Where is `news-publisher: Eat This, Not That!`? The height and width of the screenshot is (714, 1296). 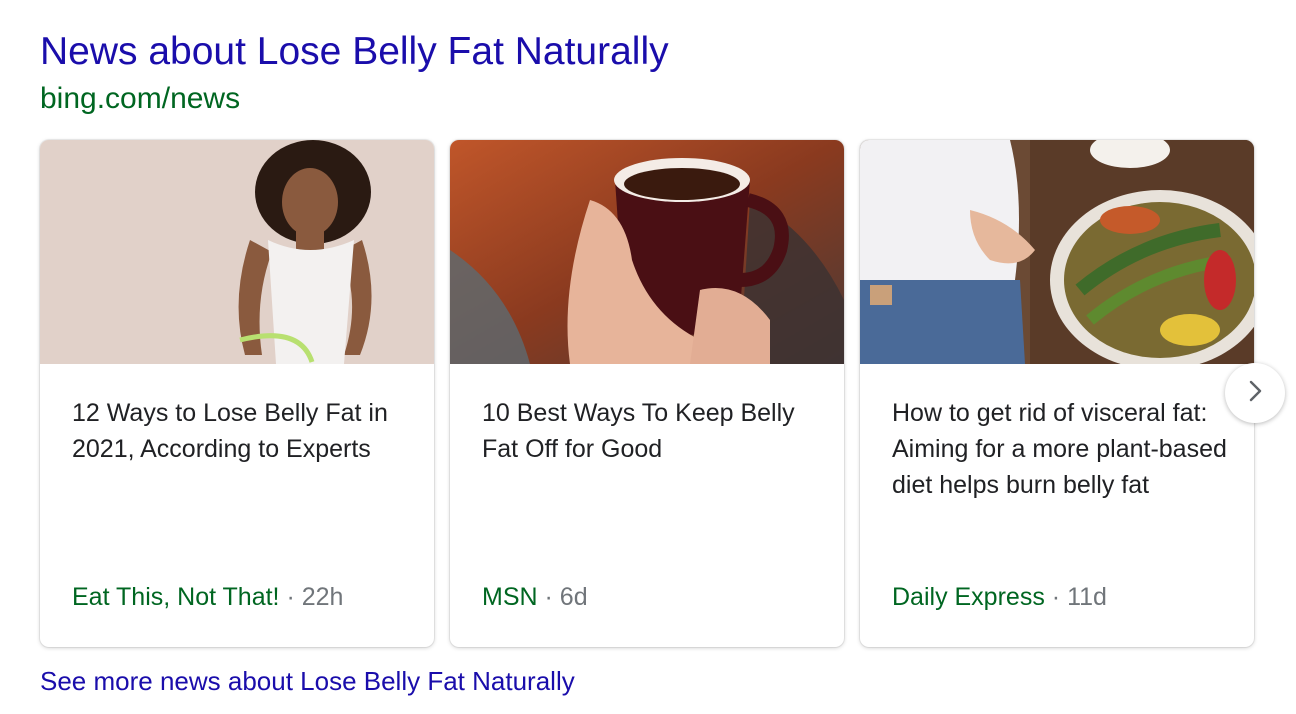
news-publisher: Eat This, Not That! is located at coordinates (176, 597).